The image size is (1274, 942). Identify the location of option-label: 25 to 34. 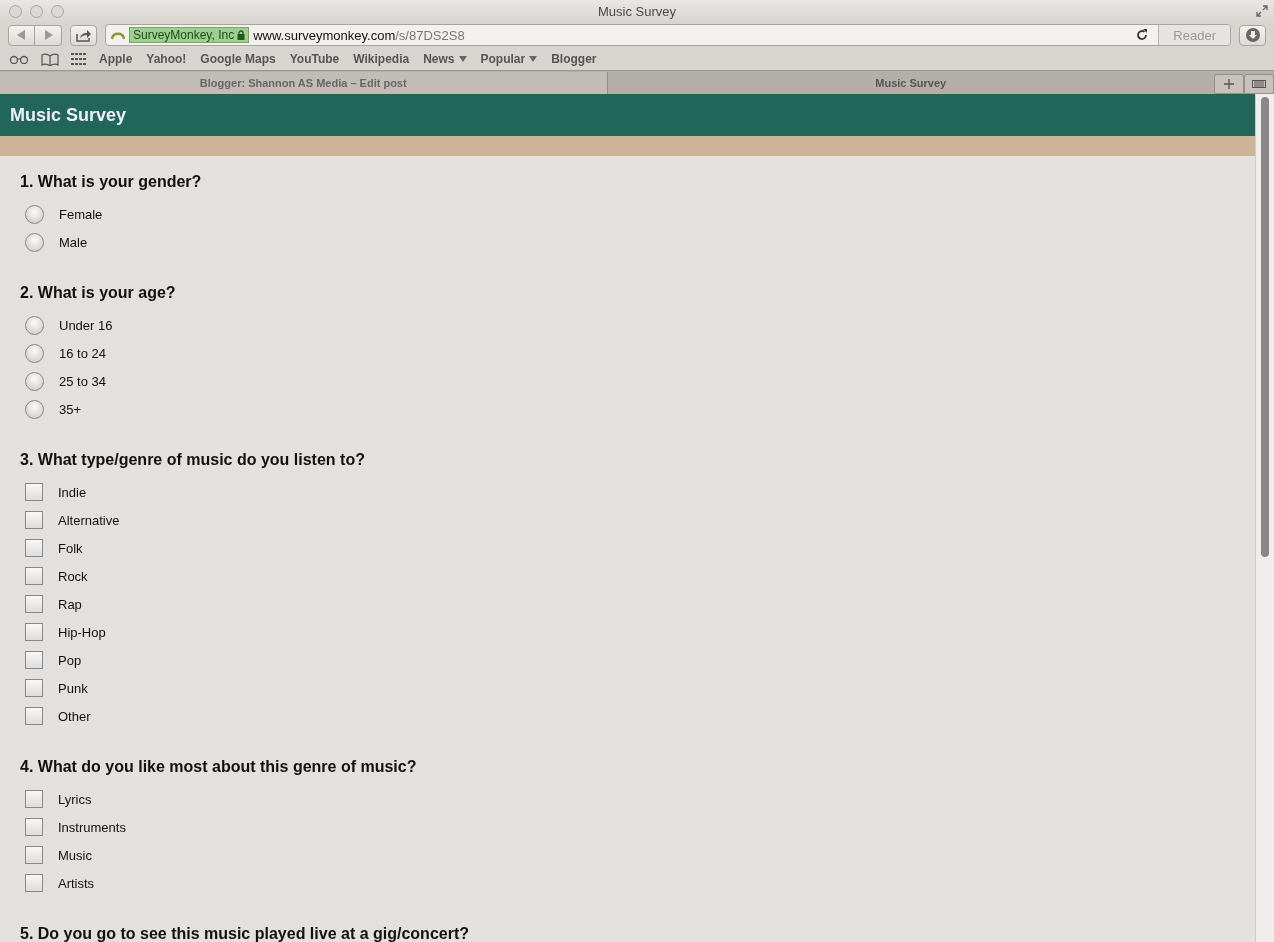
(82, 381).